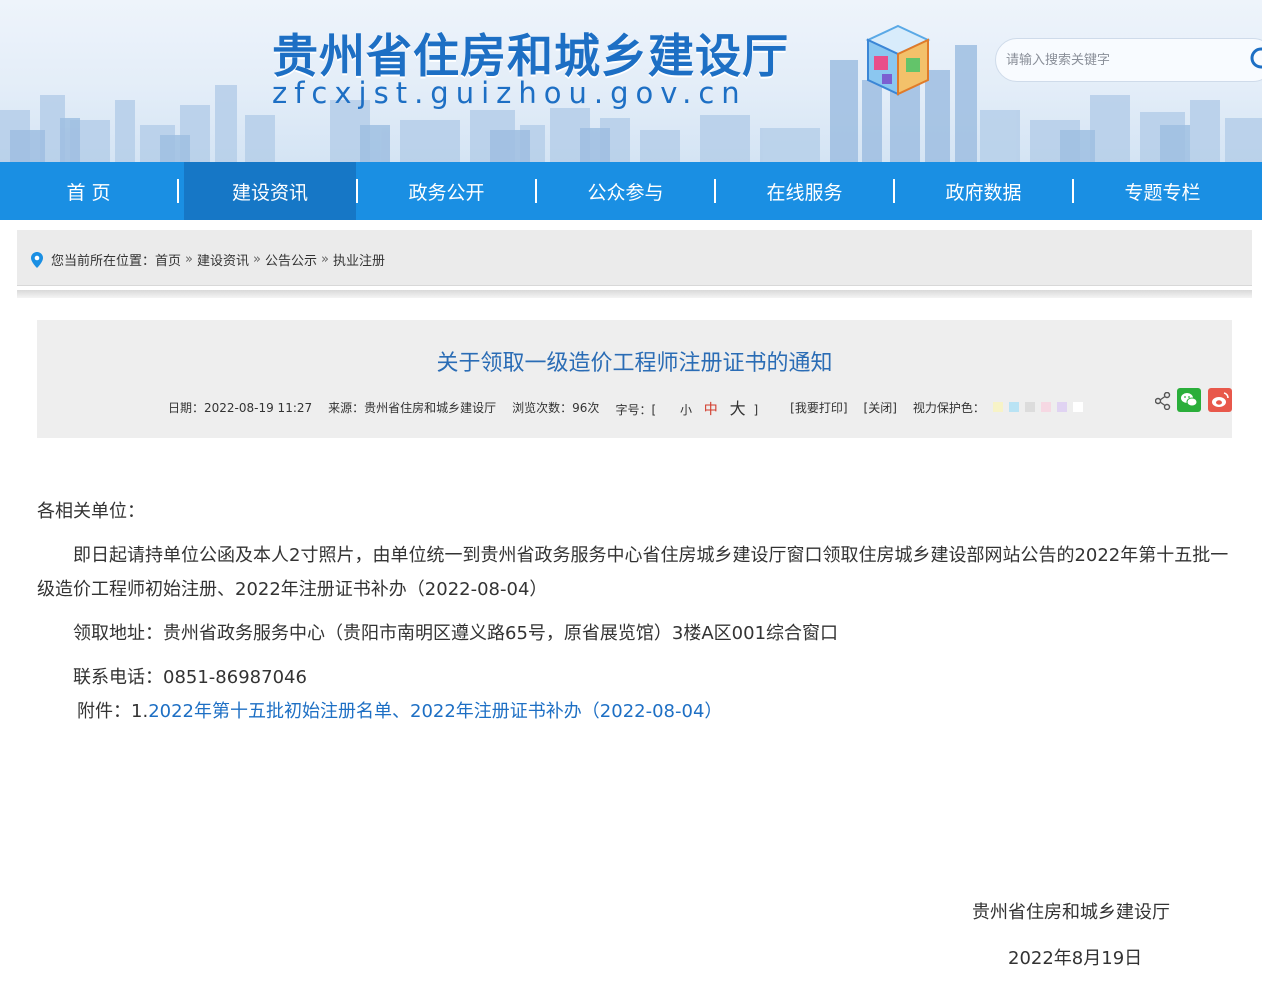 The width and height of the screenshot is (1262, 984). What do you see at coordinates (625, 191) in the screenshot?
I see `nav-item-public-participation: 公众参与` at bounding box center [625, 191].